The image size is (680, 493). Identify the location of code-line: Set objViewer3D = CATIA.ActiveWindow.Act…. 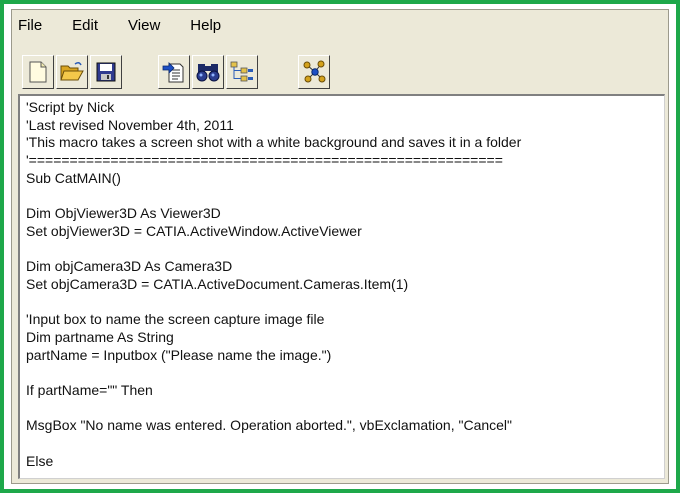
(194, 230).